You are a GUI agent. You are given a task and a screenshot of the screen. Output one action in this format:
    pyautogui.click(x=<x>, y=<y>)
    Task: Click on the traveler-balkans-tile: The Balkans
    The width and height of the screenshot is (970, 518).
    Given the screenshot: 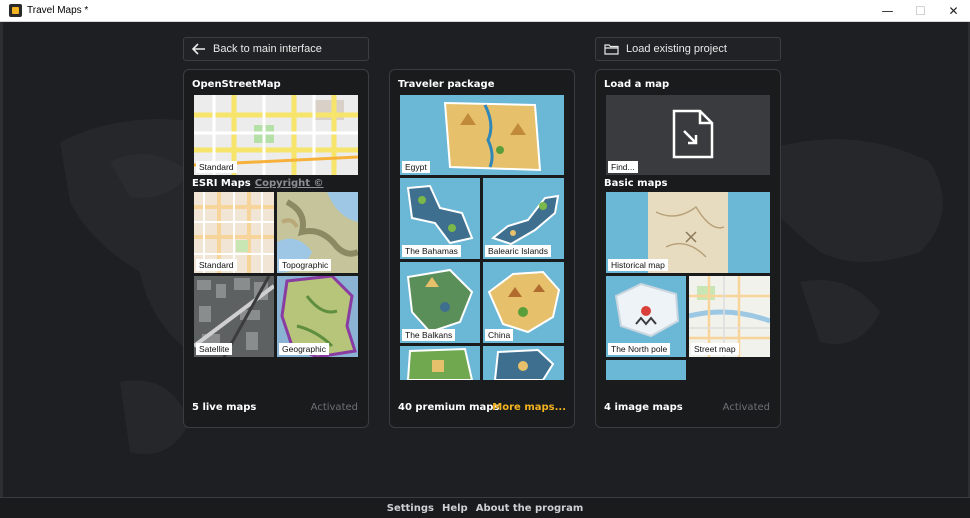 What is the action you would take?
    pyautogui.click(x=440, y=302)
    